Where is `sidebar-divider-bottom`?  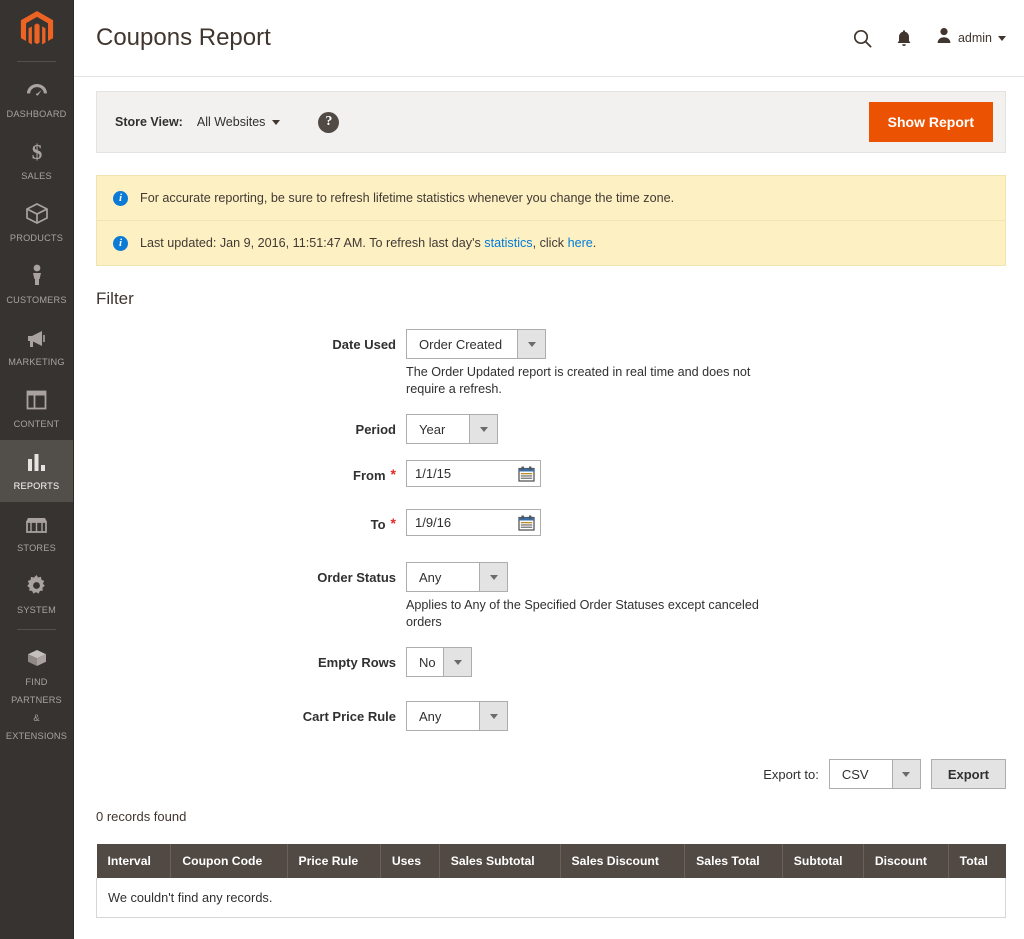 sidebar-divider-bottom is located at coordinates (36, 629).